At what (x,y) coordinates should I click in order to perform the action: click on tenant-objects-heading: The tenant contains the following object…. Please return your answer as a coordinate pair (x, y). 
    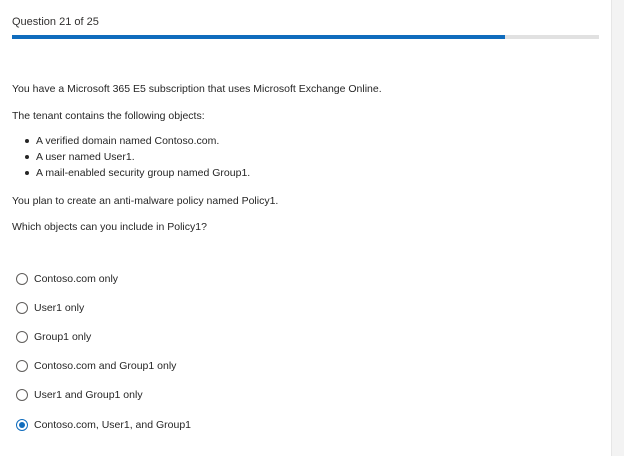
    Looking at the image, I should click on (108, 116).